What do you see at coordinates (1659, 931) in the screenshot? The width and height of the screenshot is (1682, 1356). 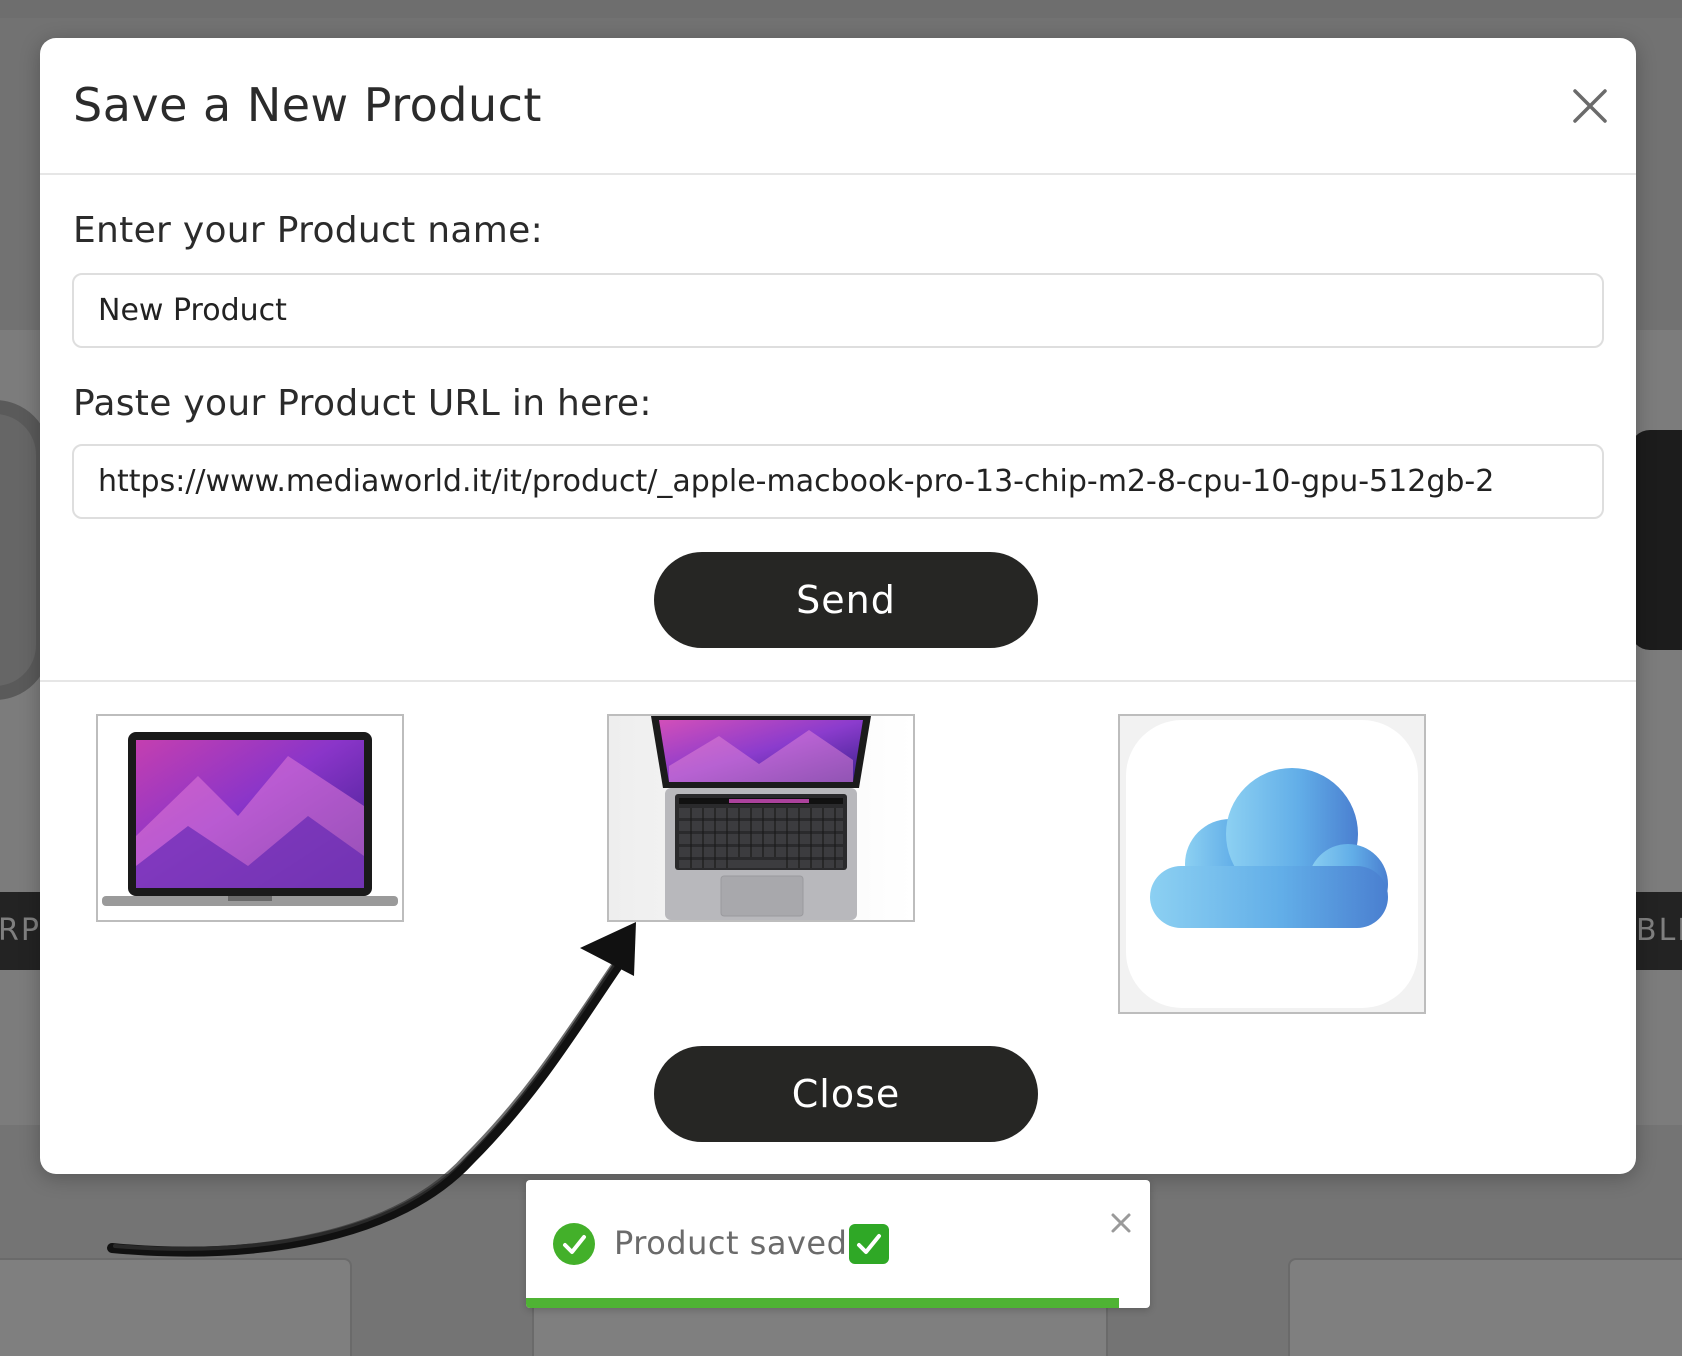 I see `background-product-label-right: BLK` at bounding box center [1659, 931].